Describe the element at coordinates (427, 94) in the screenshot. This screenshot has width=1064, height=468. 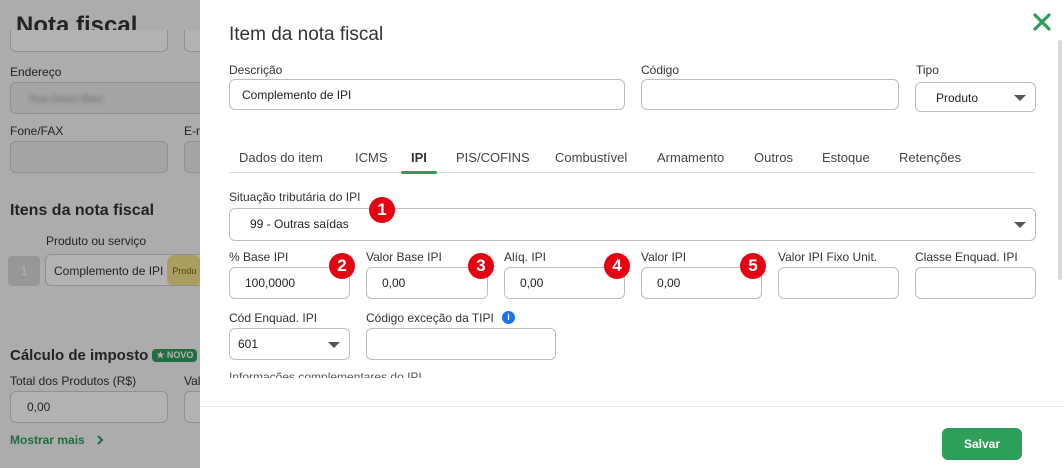
I see `descricao-input: Complemento de IPI` at that location.